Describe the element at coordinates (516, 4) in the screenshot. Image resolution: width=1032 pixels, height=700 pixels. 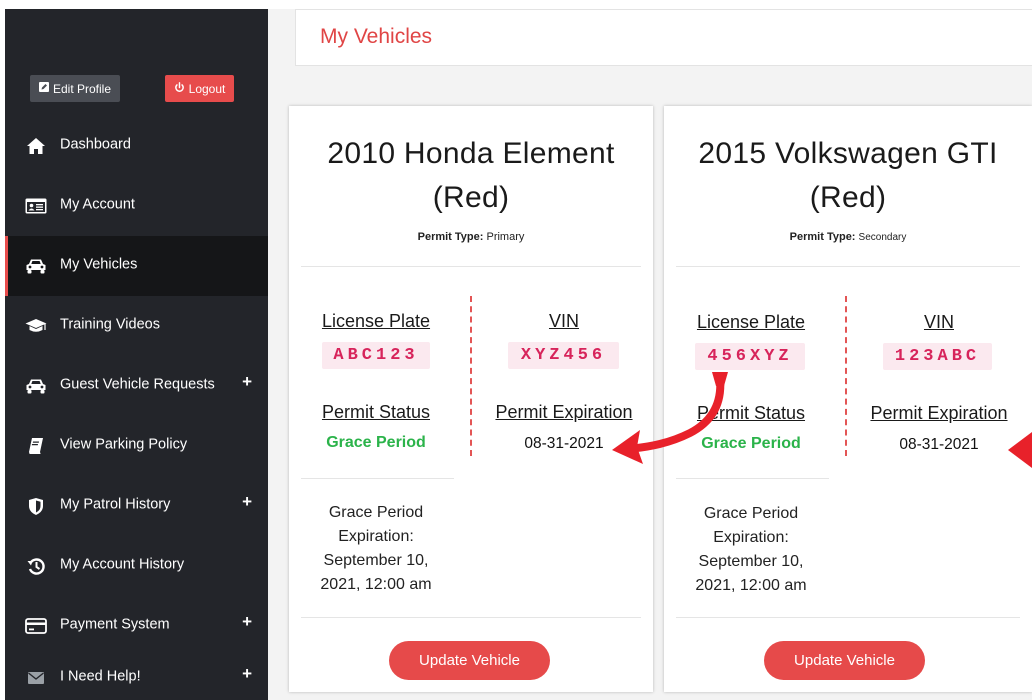
I see `top-strip` at that location.